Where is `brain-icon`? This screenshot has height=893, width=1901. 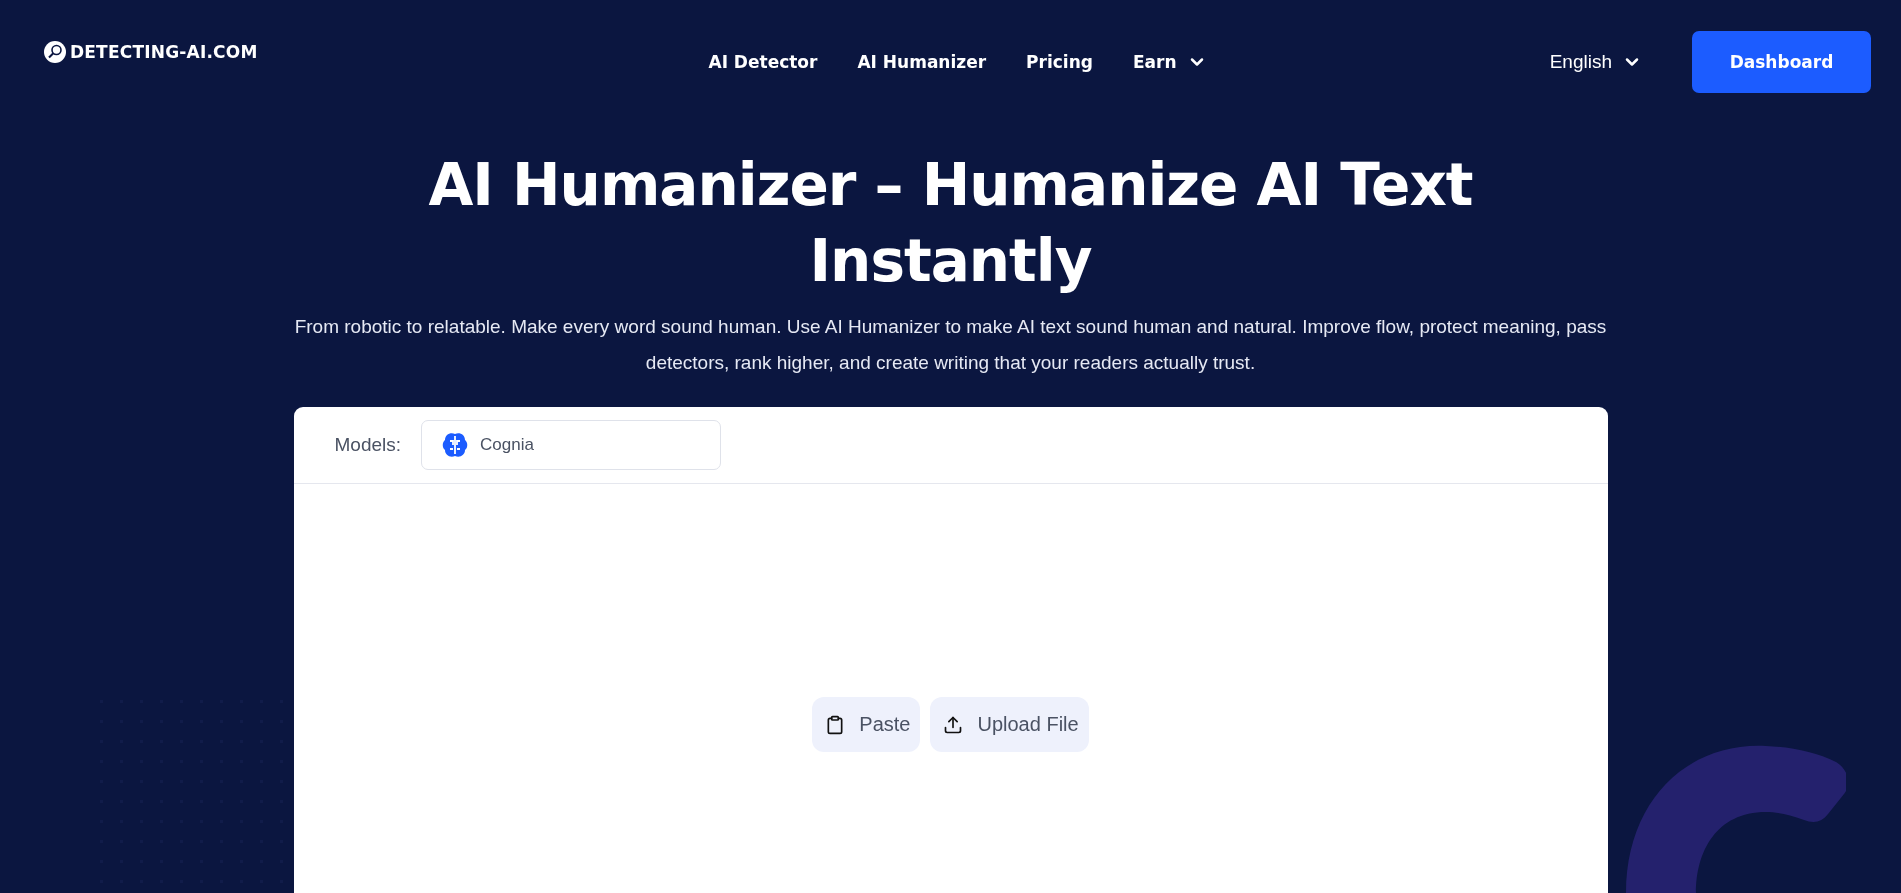 brain-icon is located at coordinates (455, 445).